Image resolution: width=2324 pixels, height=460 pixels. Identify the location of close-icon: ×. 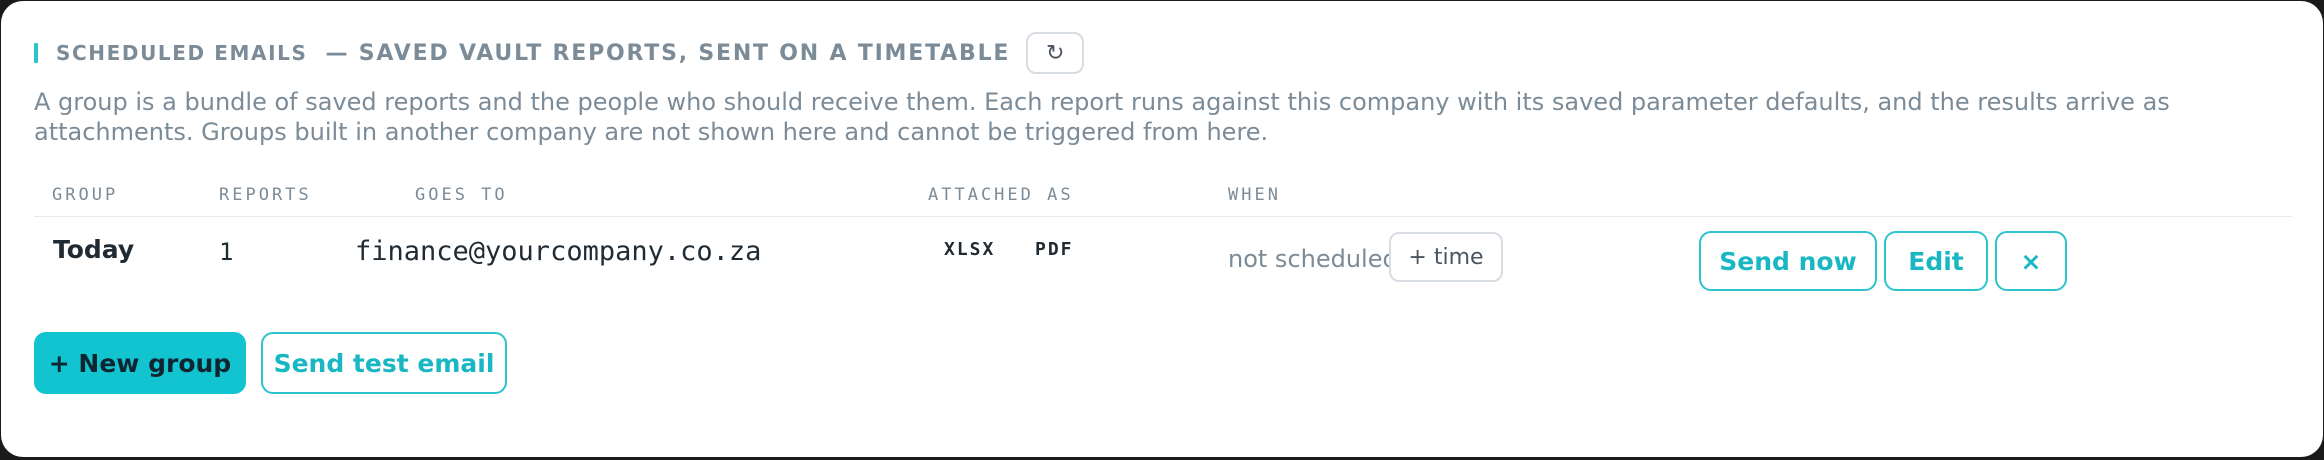
(2031, 261).